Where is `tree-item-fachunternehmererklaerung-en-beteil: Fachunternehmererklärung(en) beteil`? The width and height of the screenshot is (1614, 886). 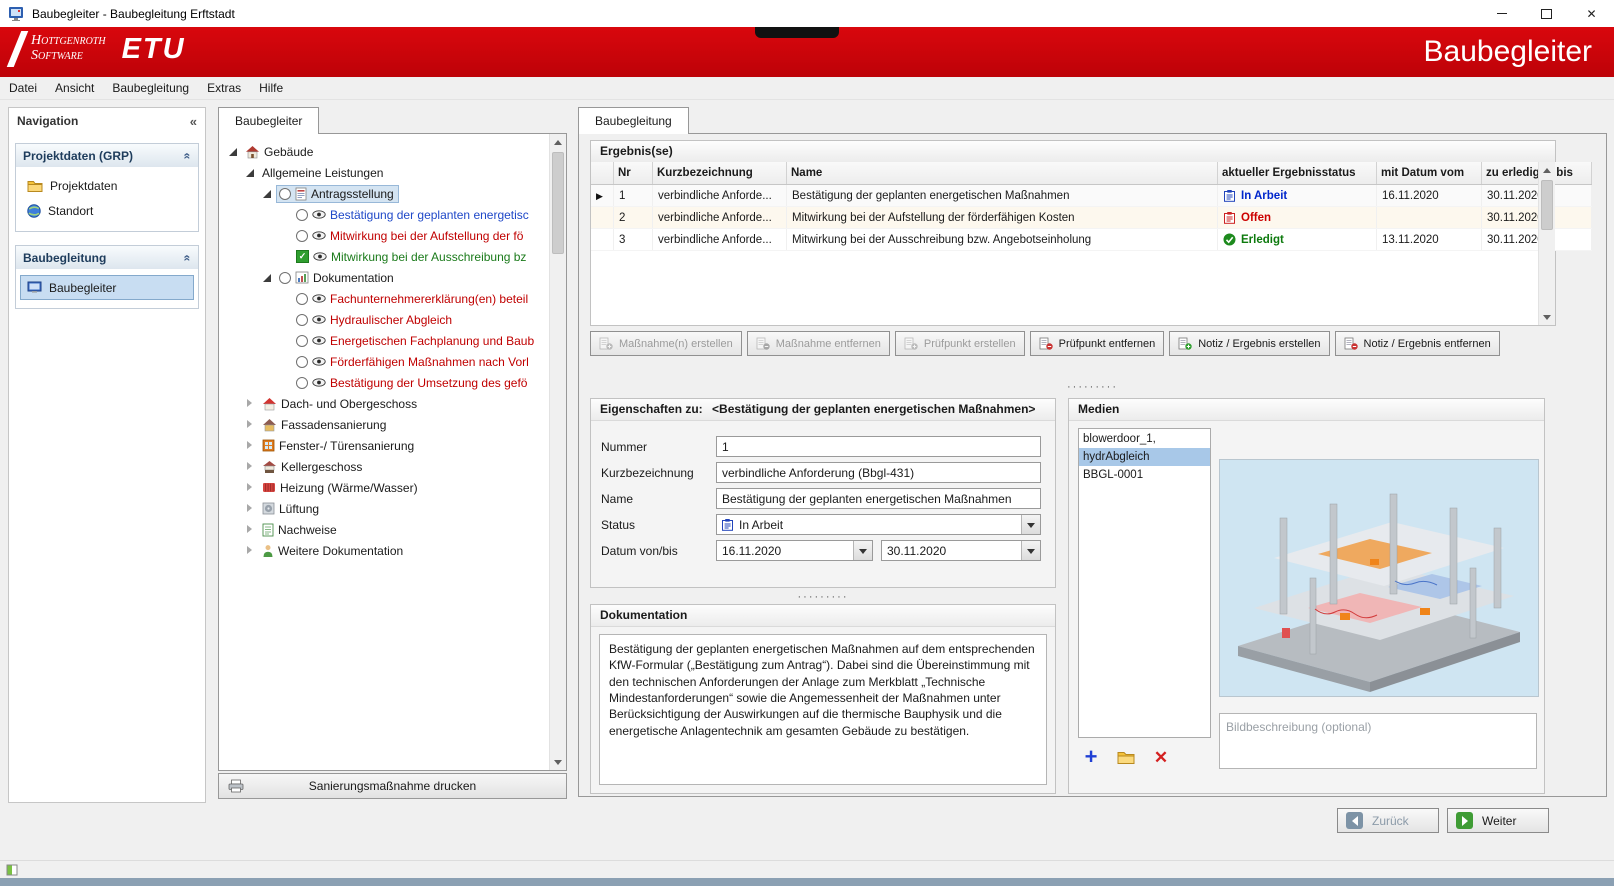
tree-item-fachunternehmererklaerung-en-beteil: Fachunternehmererklärung(en) beteil is located at coordinates (384, 298).